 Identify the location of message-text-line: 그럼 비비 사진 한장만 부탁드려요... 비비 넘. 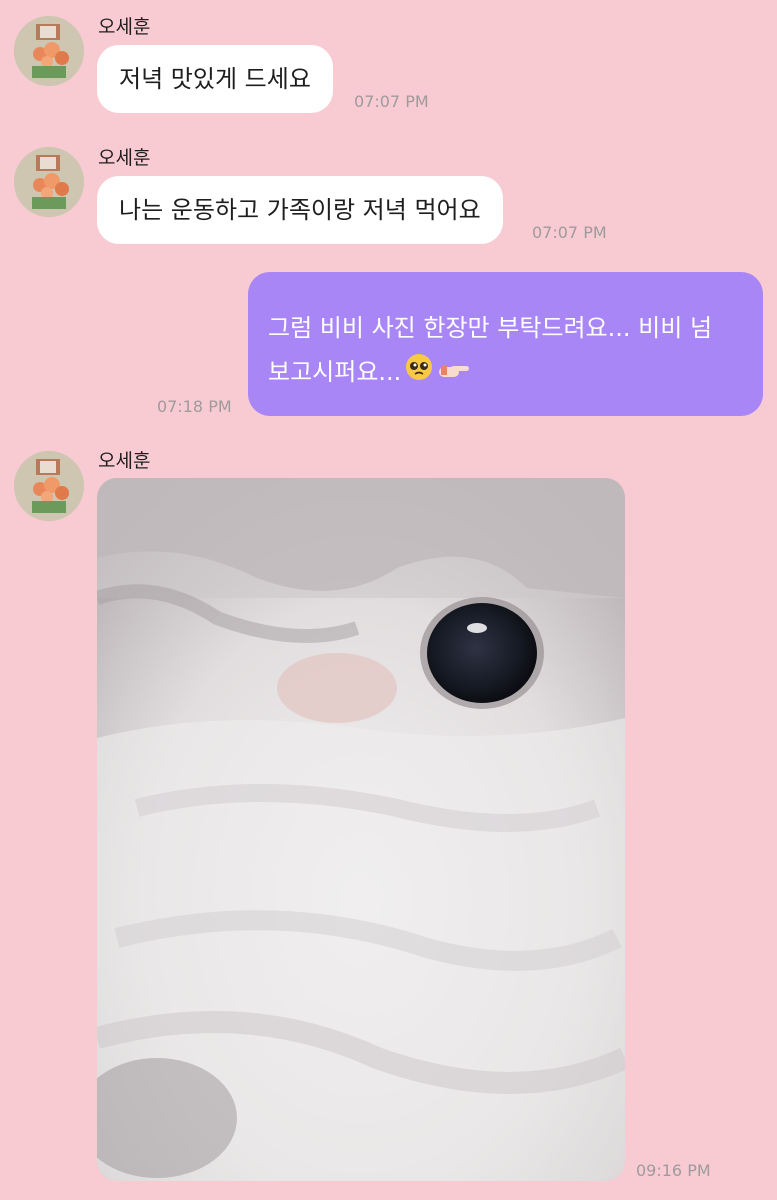
(490, 328).